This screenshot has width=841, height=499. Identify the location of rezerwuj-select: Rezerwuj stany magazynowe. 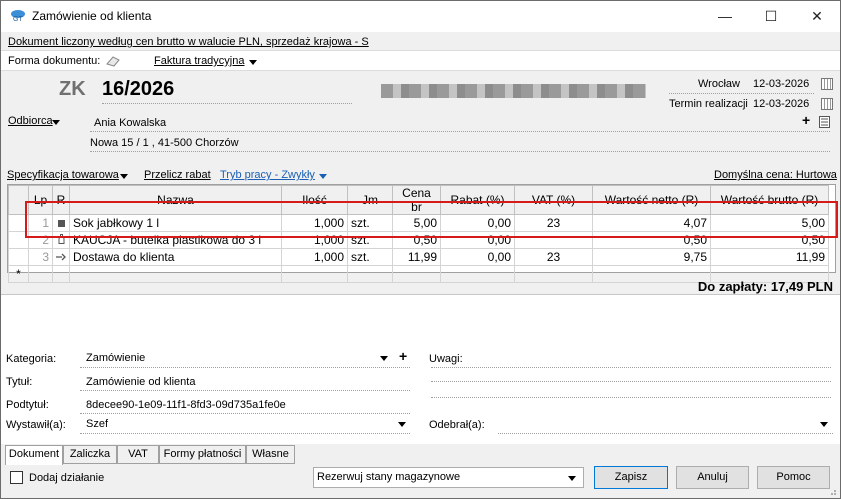
(448, 477).